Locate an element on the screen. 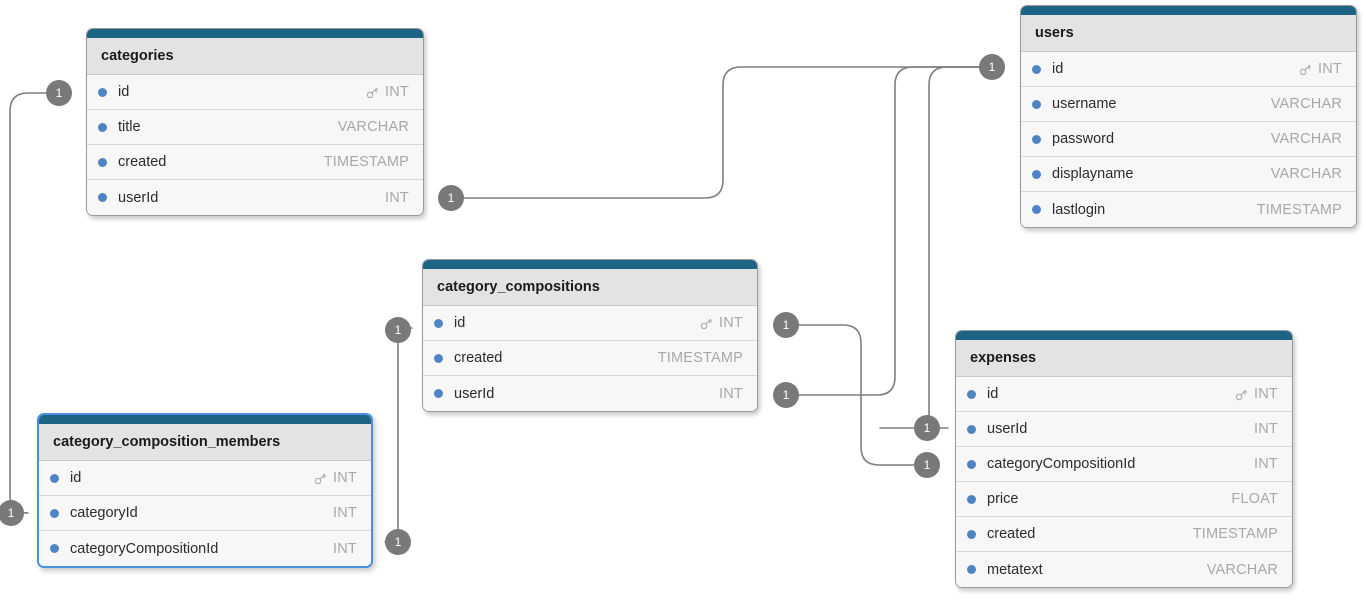  table-row: password VARCHAR is located at coordinates (1188, 139).